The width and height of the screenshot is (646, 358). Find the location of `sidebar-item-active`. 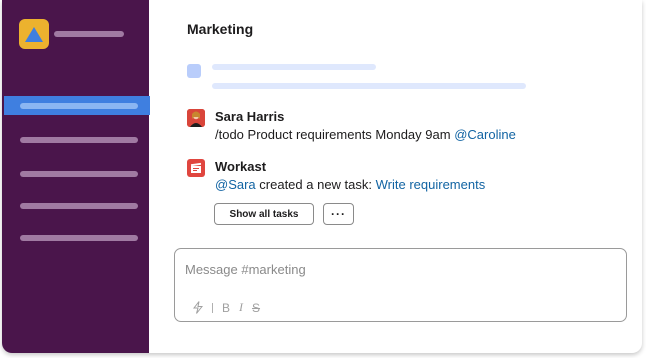

sidebar-item-active is located at coordinates (77, 105).